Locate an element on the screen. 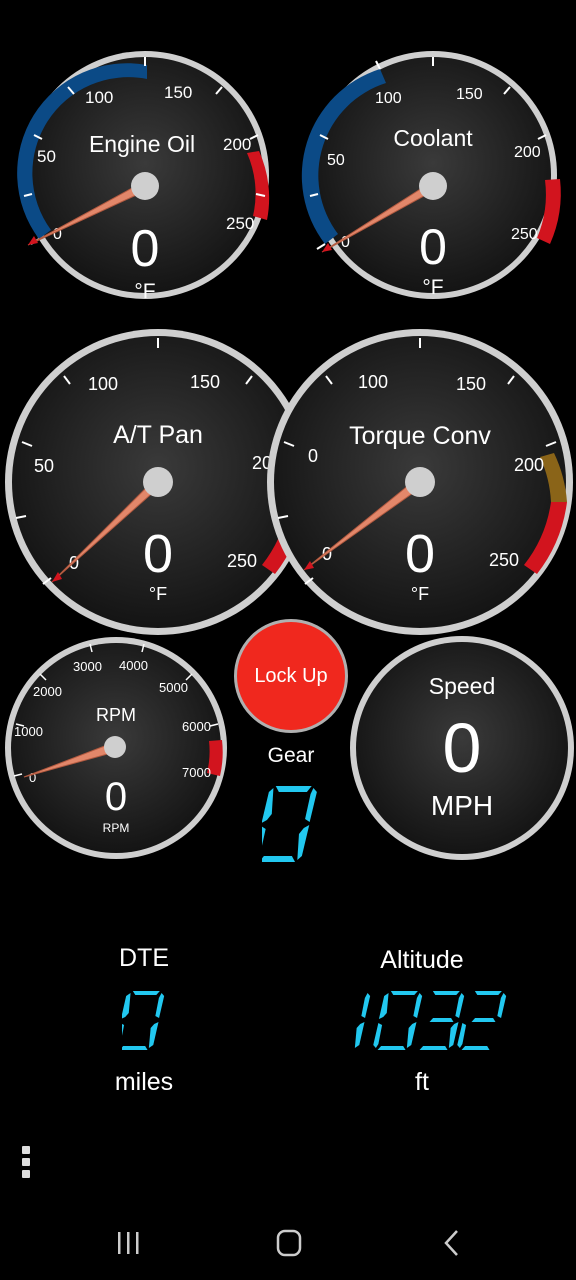 The image size is (576, 1280). tick-label: 3000 is located at coordinates (87, 666).